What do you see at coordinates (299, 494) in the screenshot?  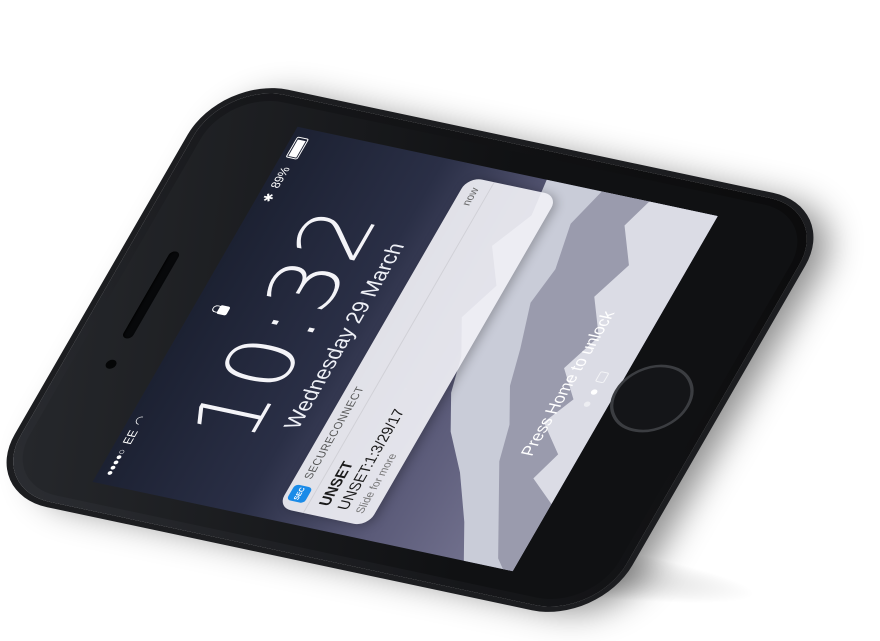 I see `secureconnect-app-icon: SEC` at bounding box center [299, 494].